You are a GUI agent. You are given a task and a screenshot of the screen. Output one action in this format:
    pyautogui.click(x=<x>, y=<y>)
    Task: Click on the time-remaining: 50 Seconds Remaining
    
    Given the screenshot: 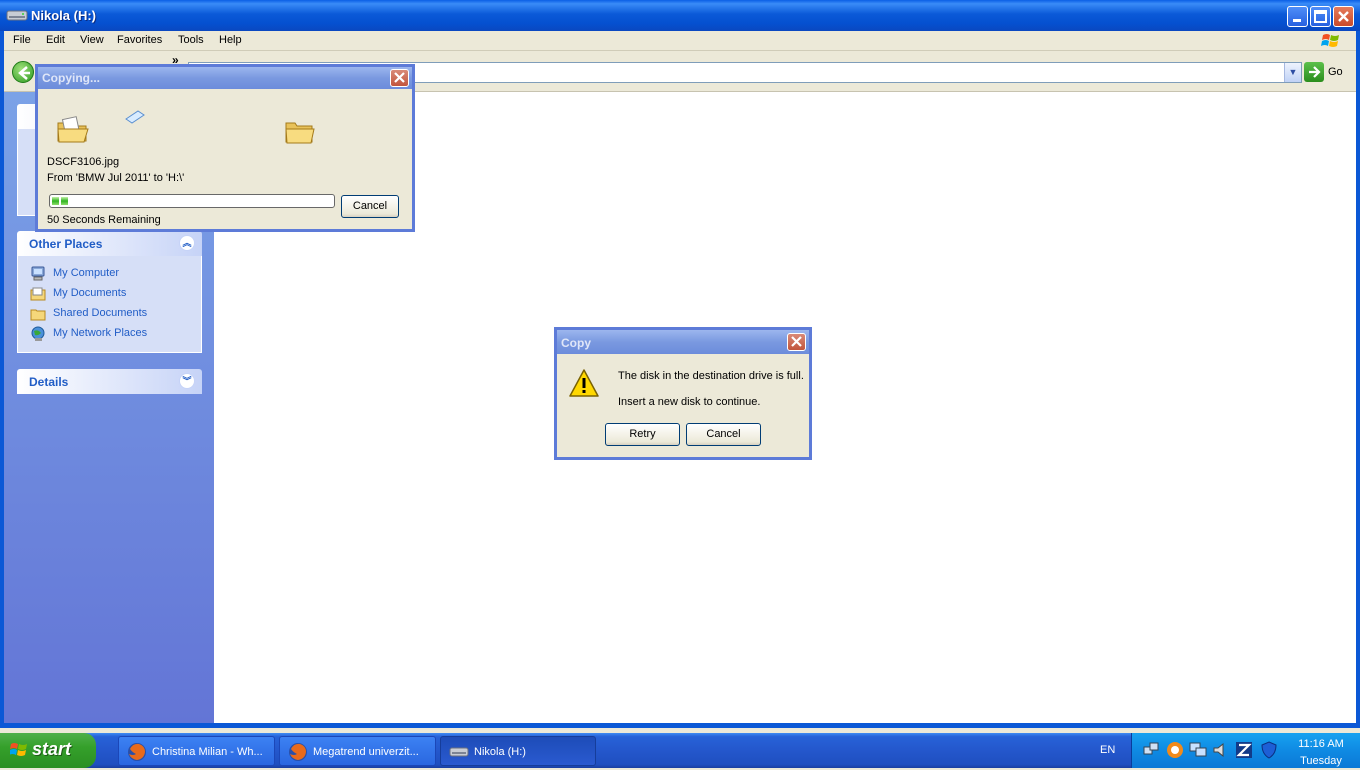 What is the action you would take?
    pyautogui.click(x=104, y=220)
    